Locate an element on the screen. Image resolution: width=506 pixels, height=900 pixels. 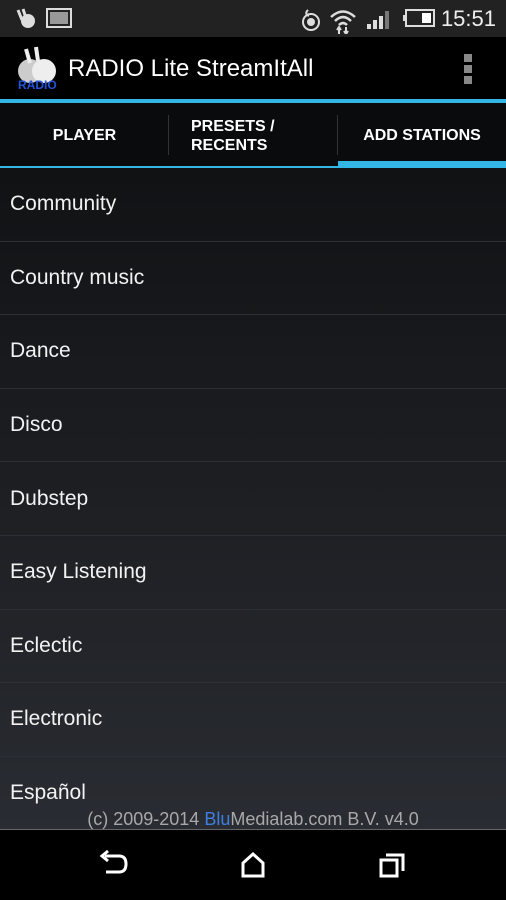
wifi-icon is located at coordinates (343, 22).